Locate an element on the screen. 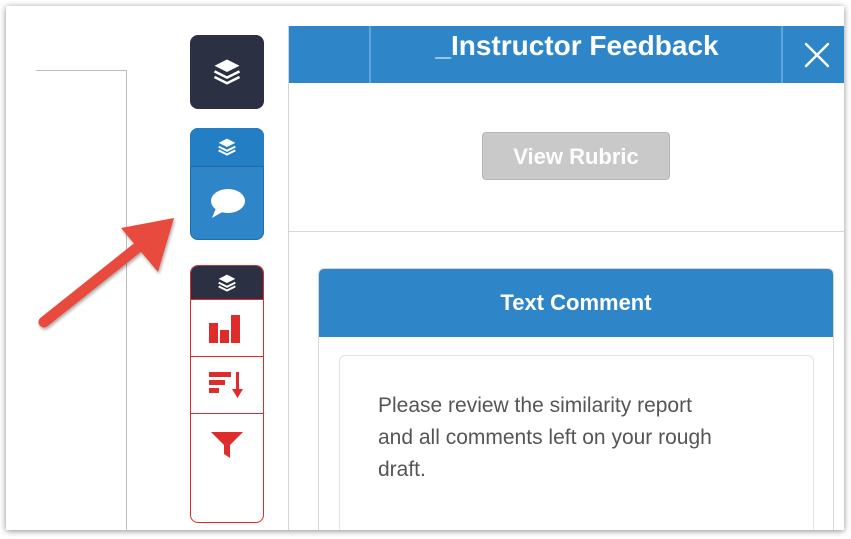 This screenshot has height=539, width=851. sort-tool-button is located at coordinates (227, 384).